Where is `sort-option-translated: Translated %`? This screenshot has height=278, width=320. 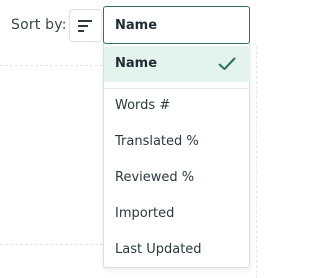 sort-option-translated: Translated % is located at coordinates (177, 142).